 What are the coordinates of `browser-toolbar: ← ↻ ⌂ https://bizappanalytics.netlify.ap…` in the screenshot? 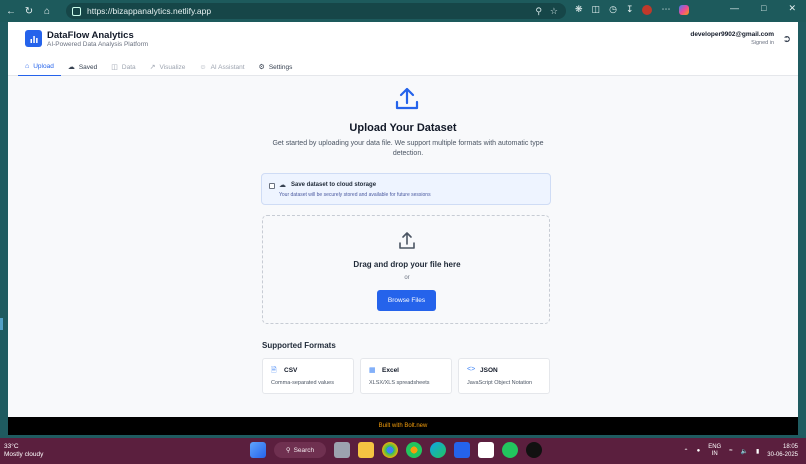 It's located at (403, 11).